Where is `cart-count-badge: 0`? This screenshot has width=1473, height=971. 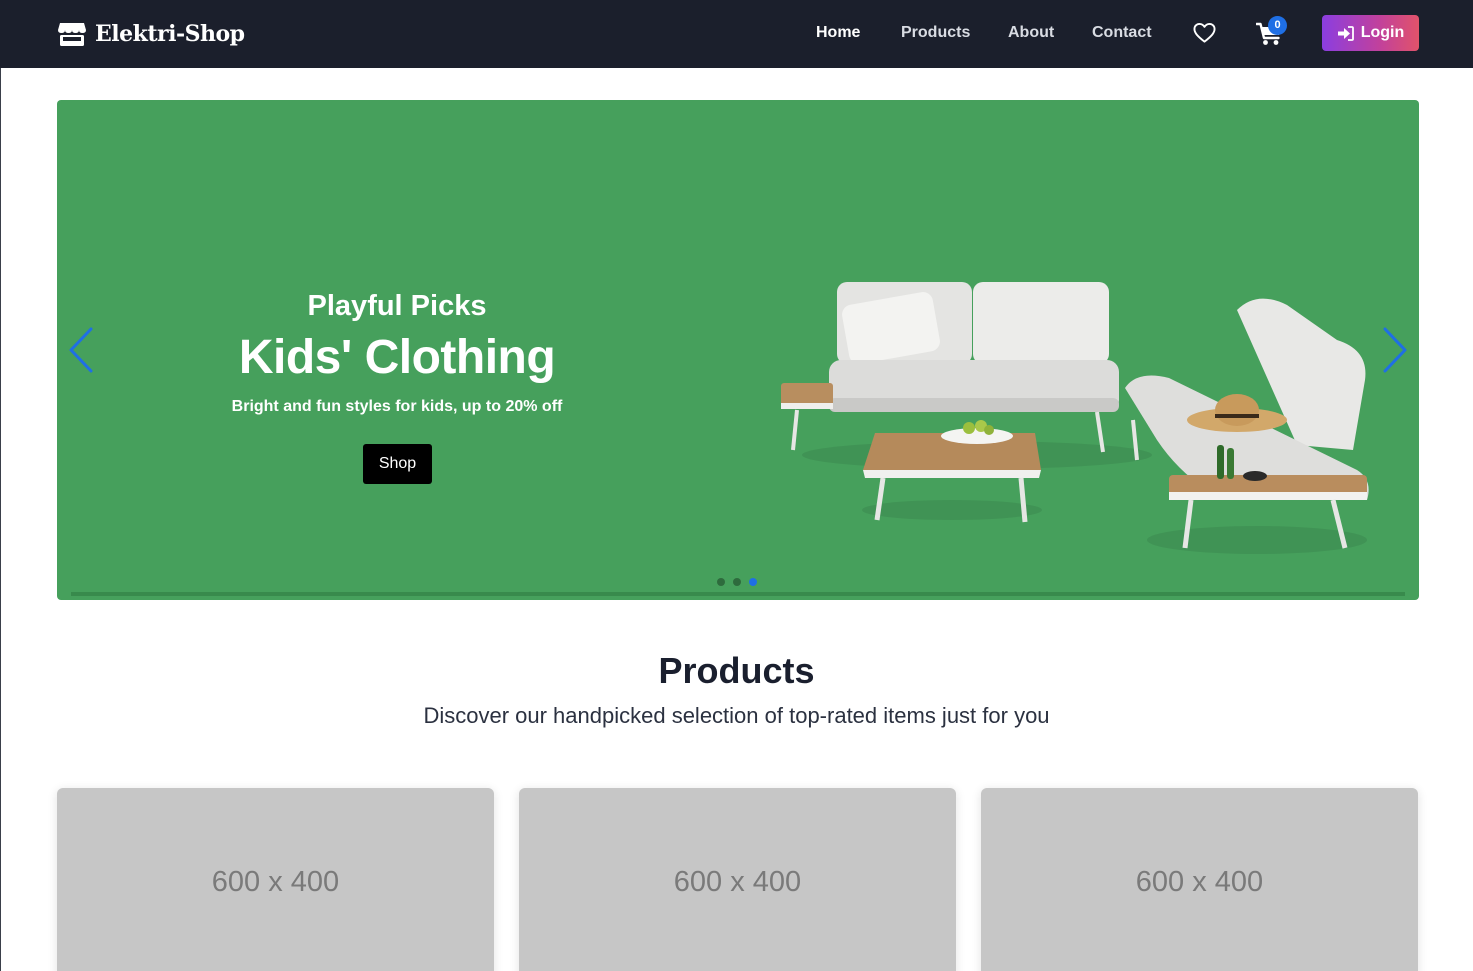 cart-count-badge: 0 is located at coordinates (1277, 25).